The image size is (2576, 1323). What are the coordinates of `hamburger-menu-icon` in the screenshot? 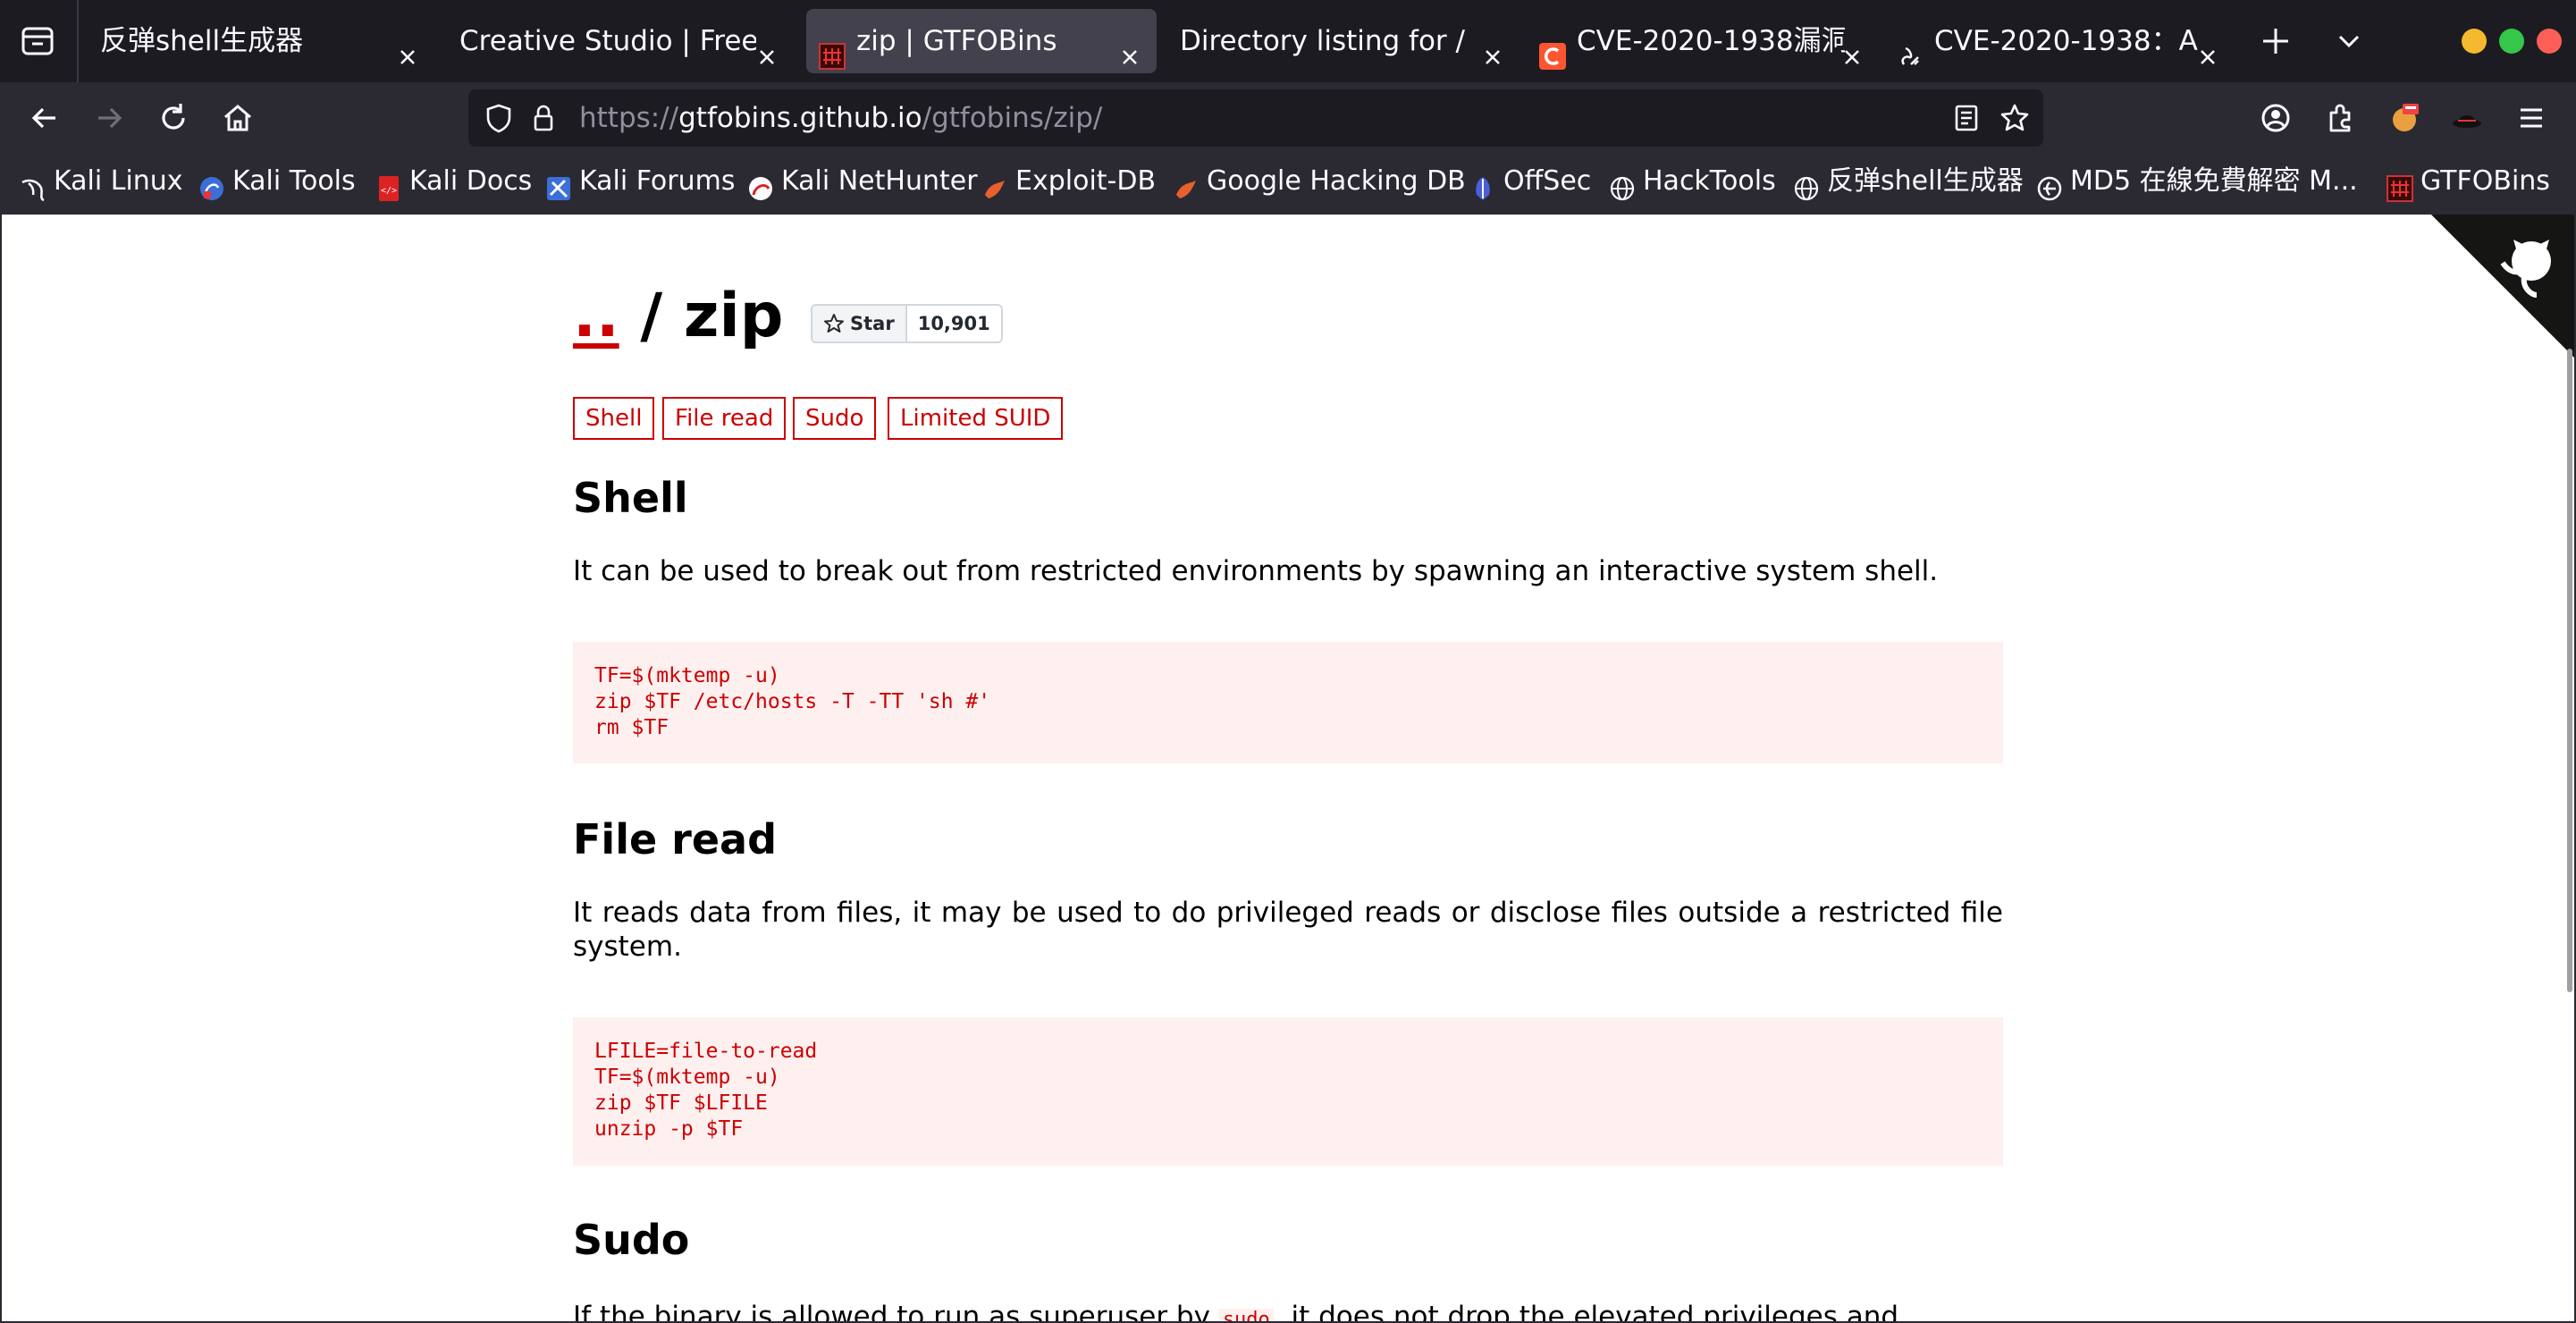 It's located at (2531, 118).